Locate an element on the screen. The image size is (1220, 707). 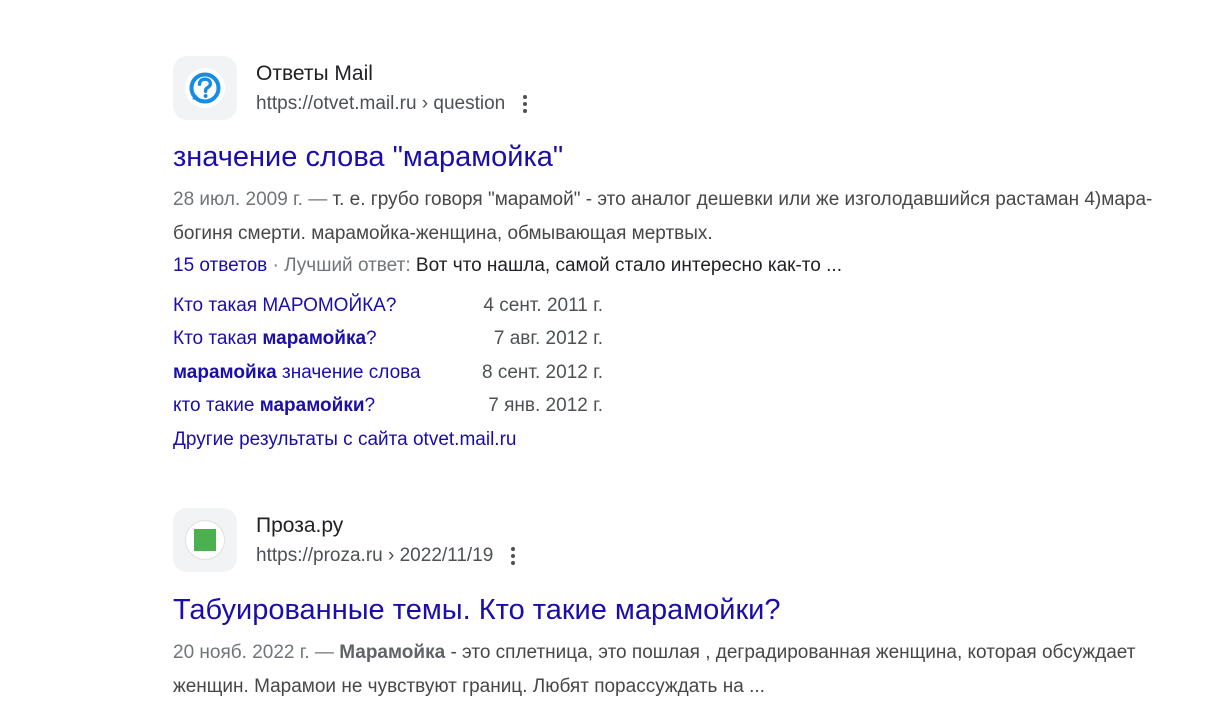
snippet-date: 20 нояб. 2022 г. — is located at coordinates (253, 652).